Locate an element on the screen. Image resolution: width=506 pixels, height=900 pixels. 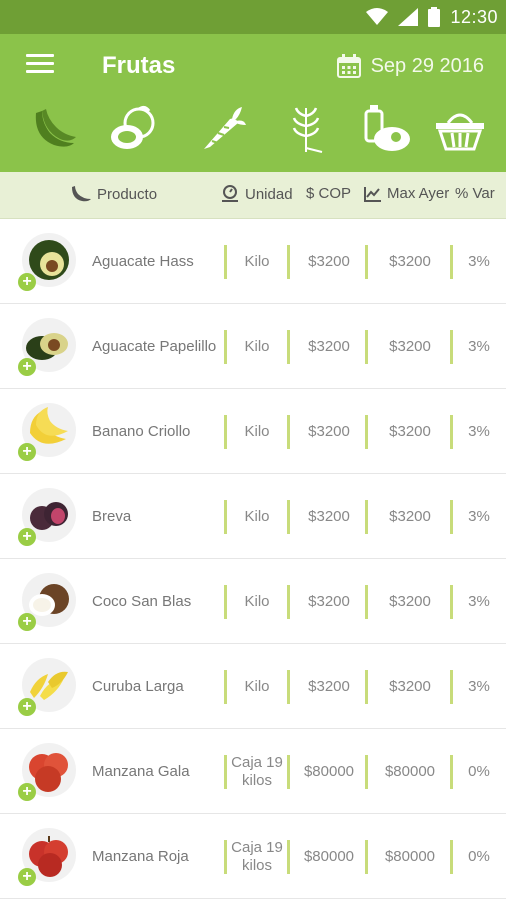
table-row: + Banano Criollo Kilo $3200 $3200 3% is located at coordinates (253, 431).